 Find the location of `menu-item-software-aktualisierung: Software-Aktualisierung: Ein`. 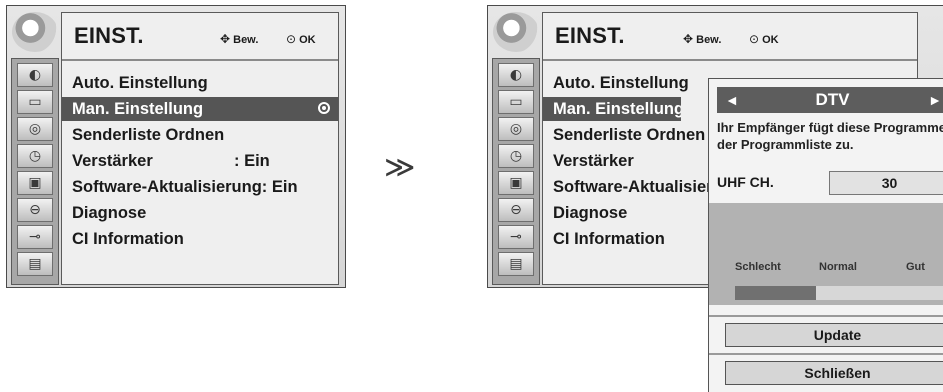

menu-item-software-aktualisierung: Software-Aktualisierung: Ein is located at coordinates (200, 187).